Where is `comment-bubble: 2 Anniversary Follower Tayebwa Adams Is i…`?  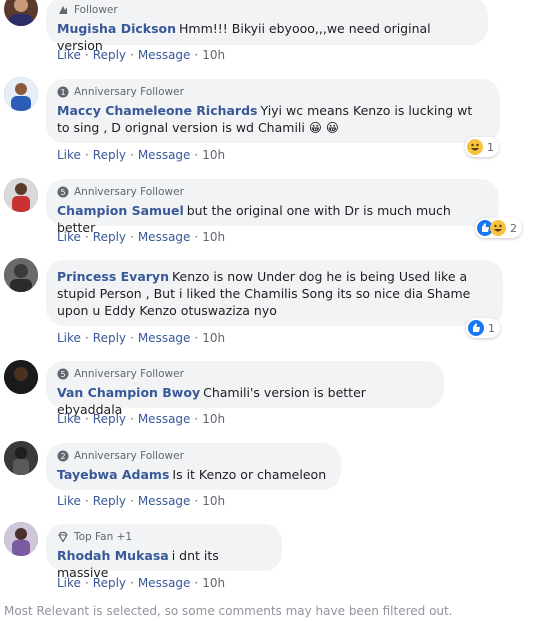 comment-bubble: 2 Anniversary Follower Tayebwa Adams Is i… is located at coordinates (193, 466).